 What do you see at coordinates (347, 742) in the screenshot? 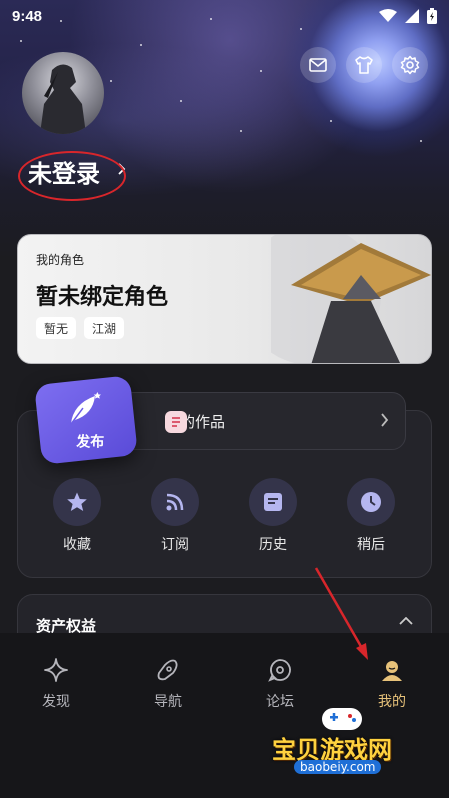
I see `watermark: 宝贝游戏网 baobeiy.com` at bounding box center [347, 742].